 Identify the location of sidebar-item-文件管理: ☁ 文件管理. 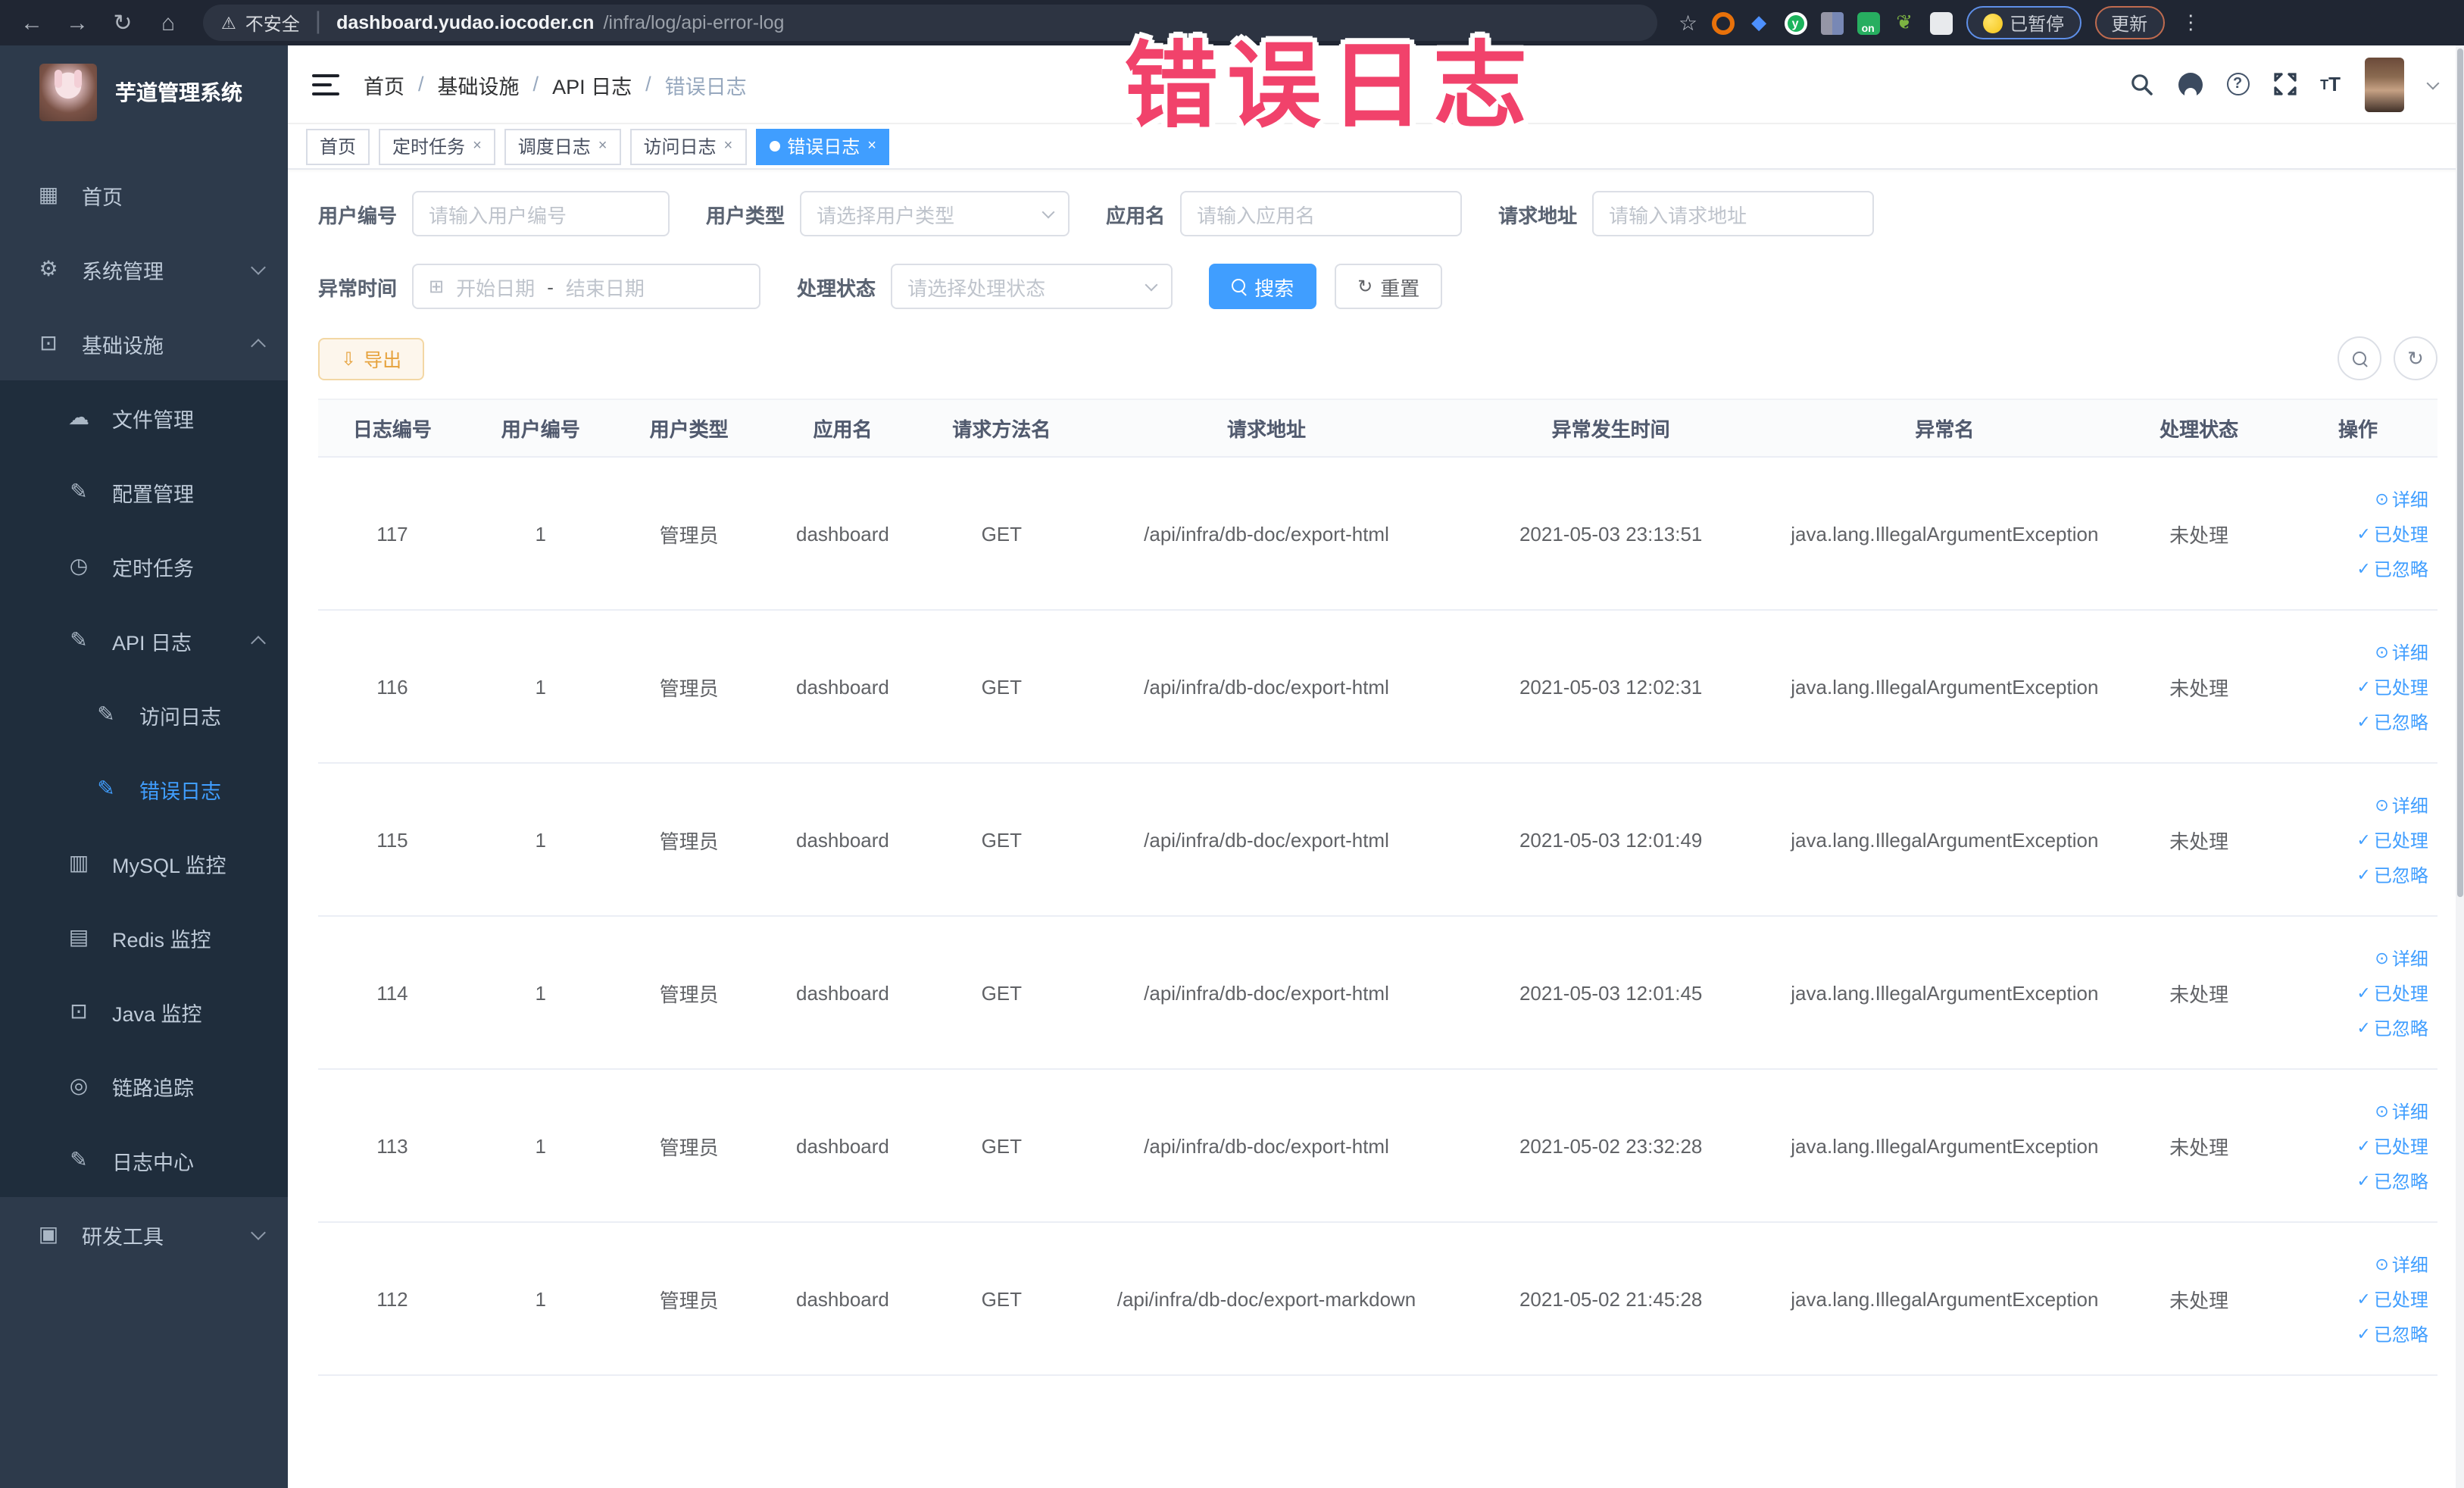
(144, 417).